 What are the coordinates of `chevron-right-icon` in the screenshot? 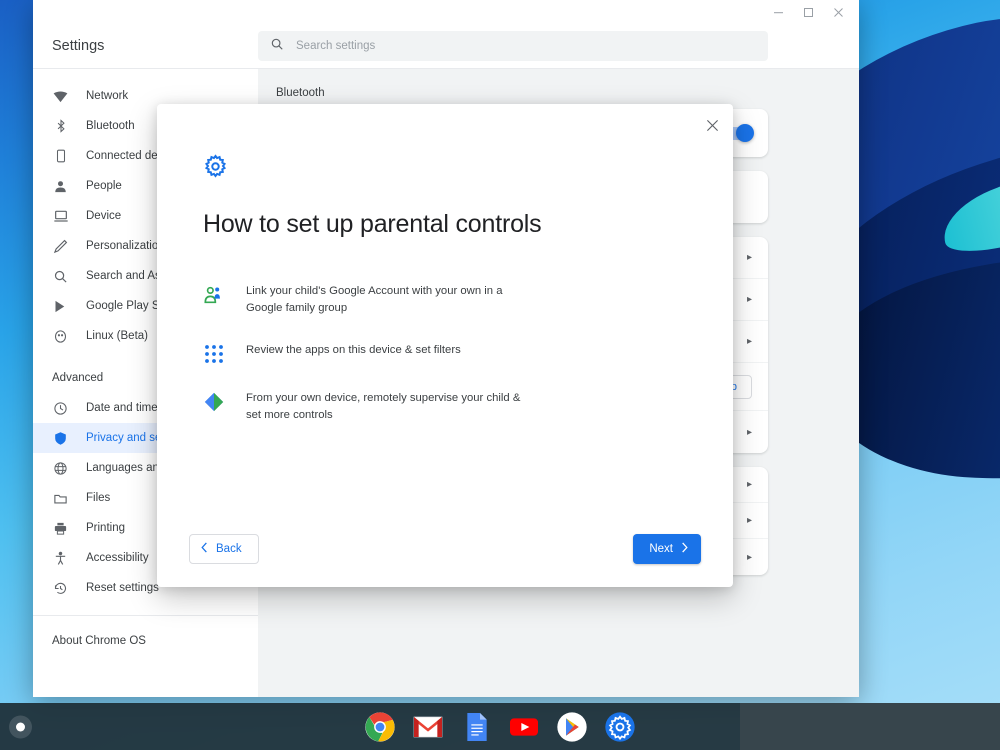 It's located at (684, 549).